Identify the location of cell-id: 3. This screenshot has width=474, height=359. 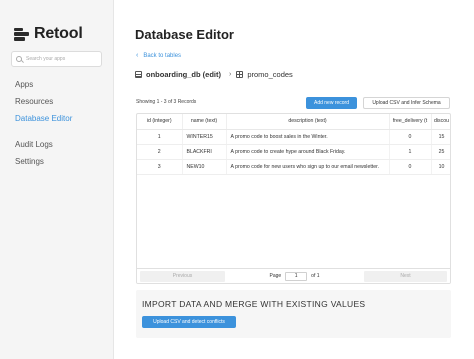
(160, 167).